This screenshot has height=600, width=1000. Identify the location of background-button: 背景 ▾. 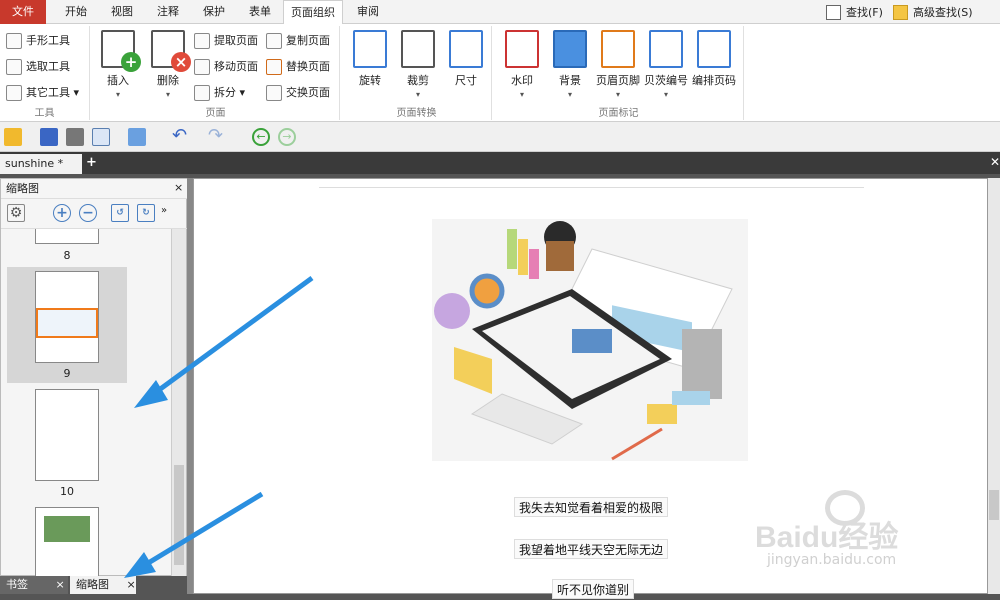
(570, 64).